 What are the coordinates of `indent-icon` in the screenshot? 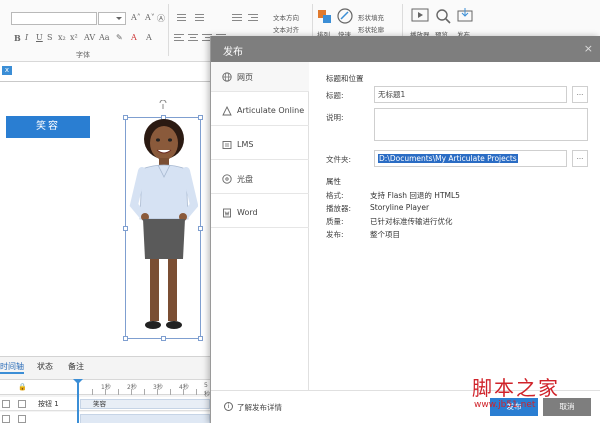 It's located at (253, 17).